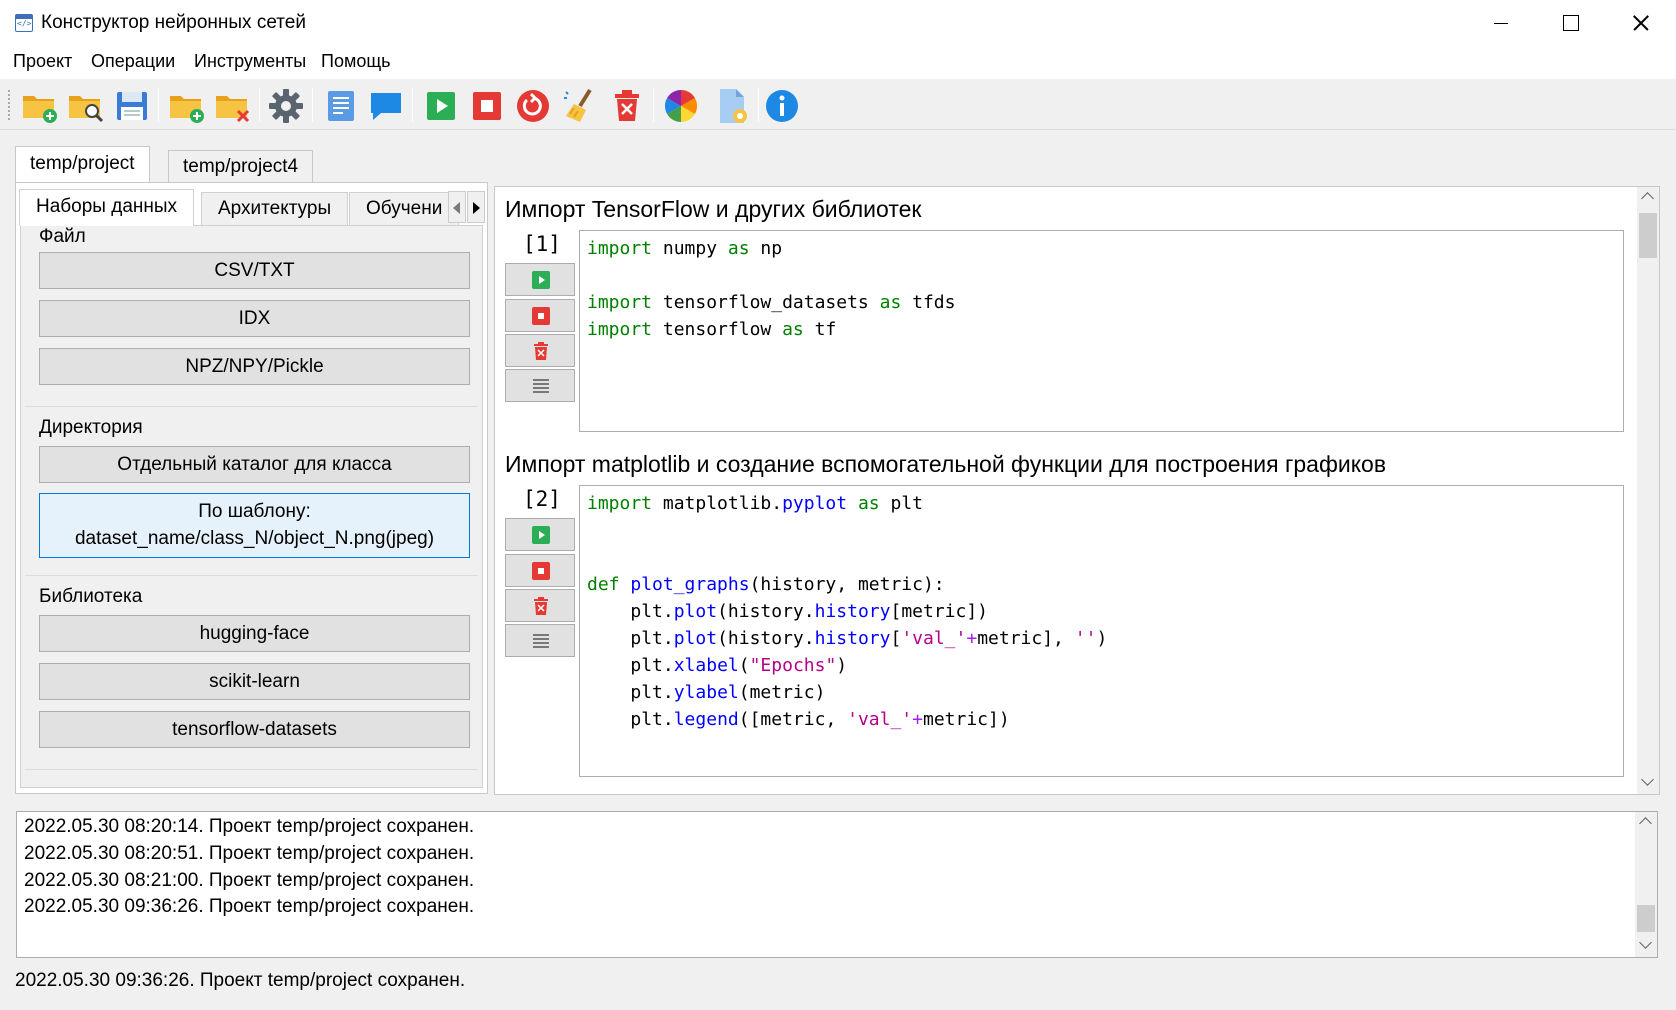 The image size is (1676, 1010). I want to click on cell-title: Импорт TensorFlow и других библиотек, so click(713, 209).